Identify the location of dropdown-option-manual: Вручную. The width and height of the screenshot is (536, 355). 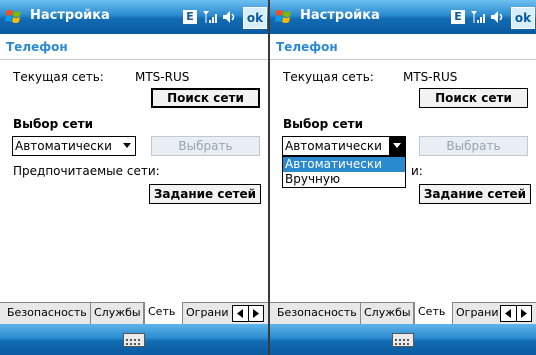
(344, 179).